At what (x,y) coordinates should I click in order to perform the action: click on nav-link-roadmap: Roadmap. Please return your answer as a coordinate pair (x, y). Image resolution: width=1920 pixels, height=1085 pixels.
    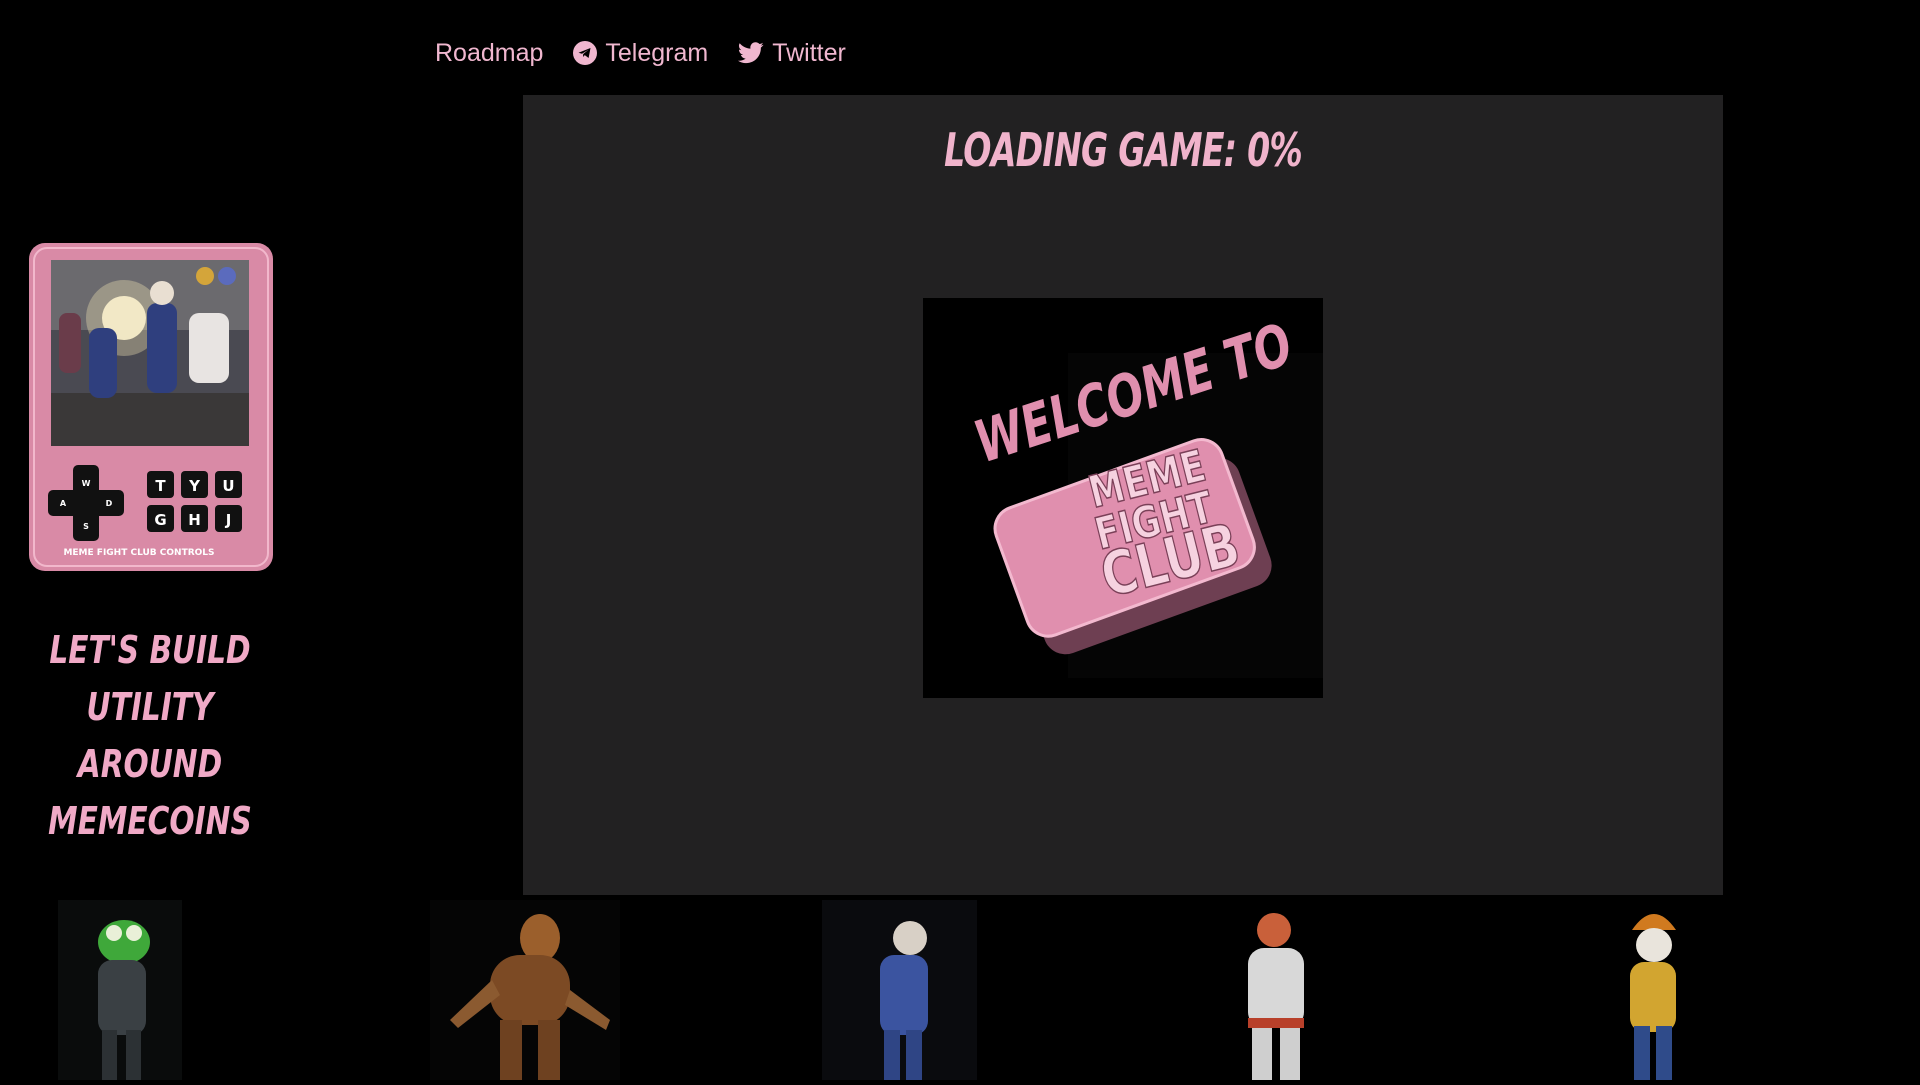
    Looking at the image, I should click on (489, 53).